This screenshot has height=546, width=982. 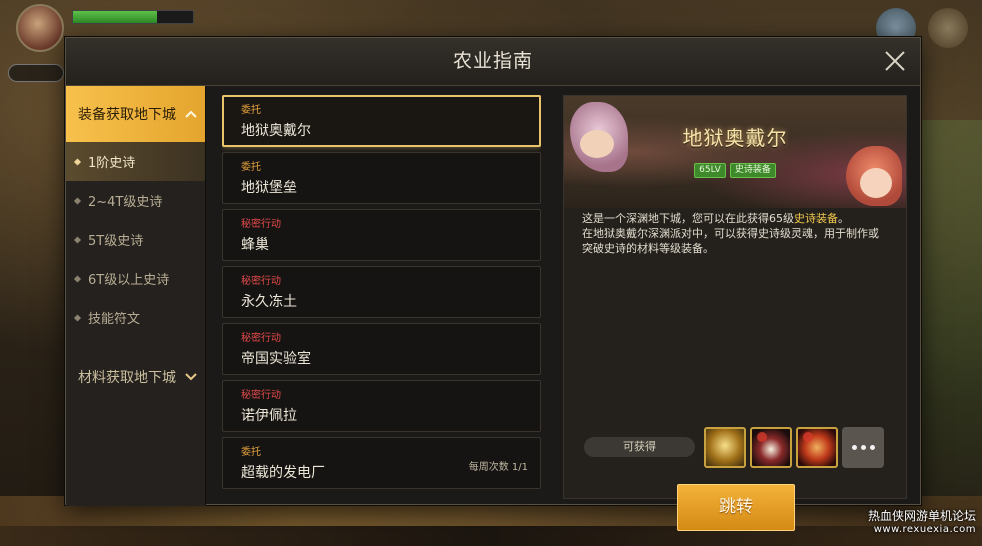 I want to click on dungeon-item-neupera: 秘密行动 诺伊佩拉, so click(x=381, y=406).